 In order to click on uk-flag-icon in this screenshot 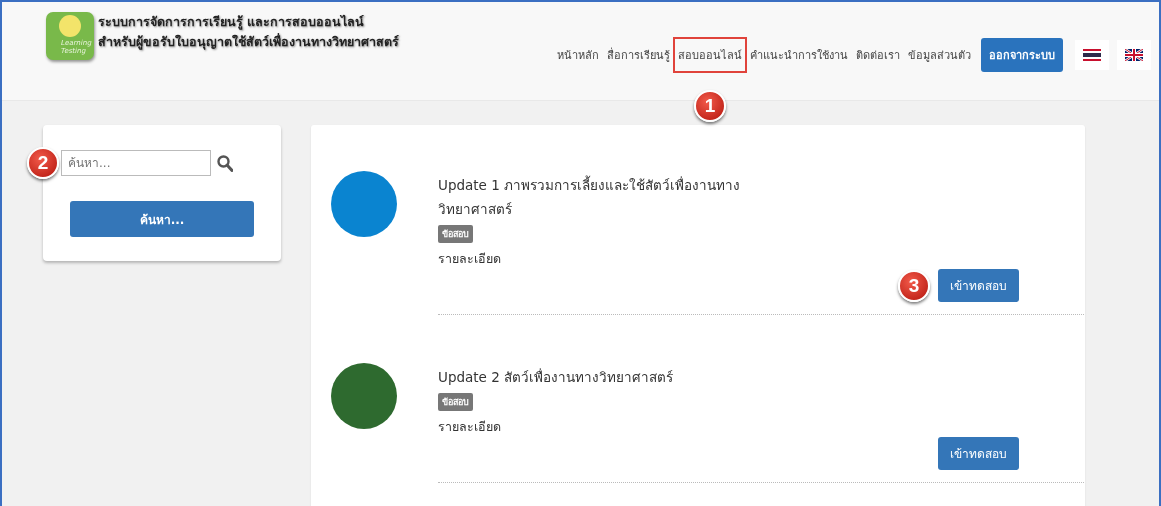, I will do `click(1134, 55)`.